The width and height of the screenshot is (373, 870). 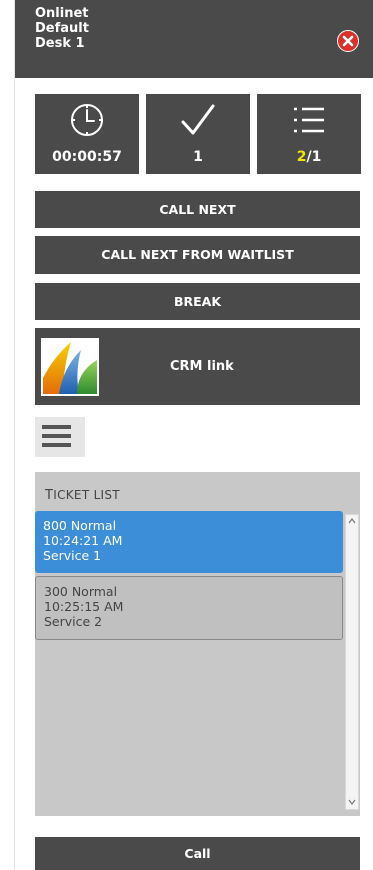 What do you see at coordinates (309, 157) in the screenshot?
I see `queue-count: 2/1` at bounding box center [309, 157].